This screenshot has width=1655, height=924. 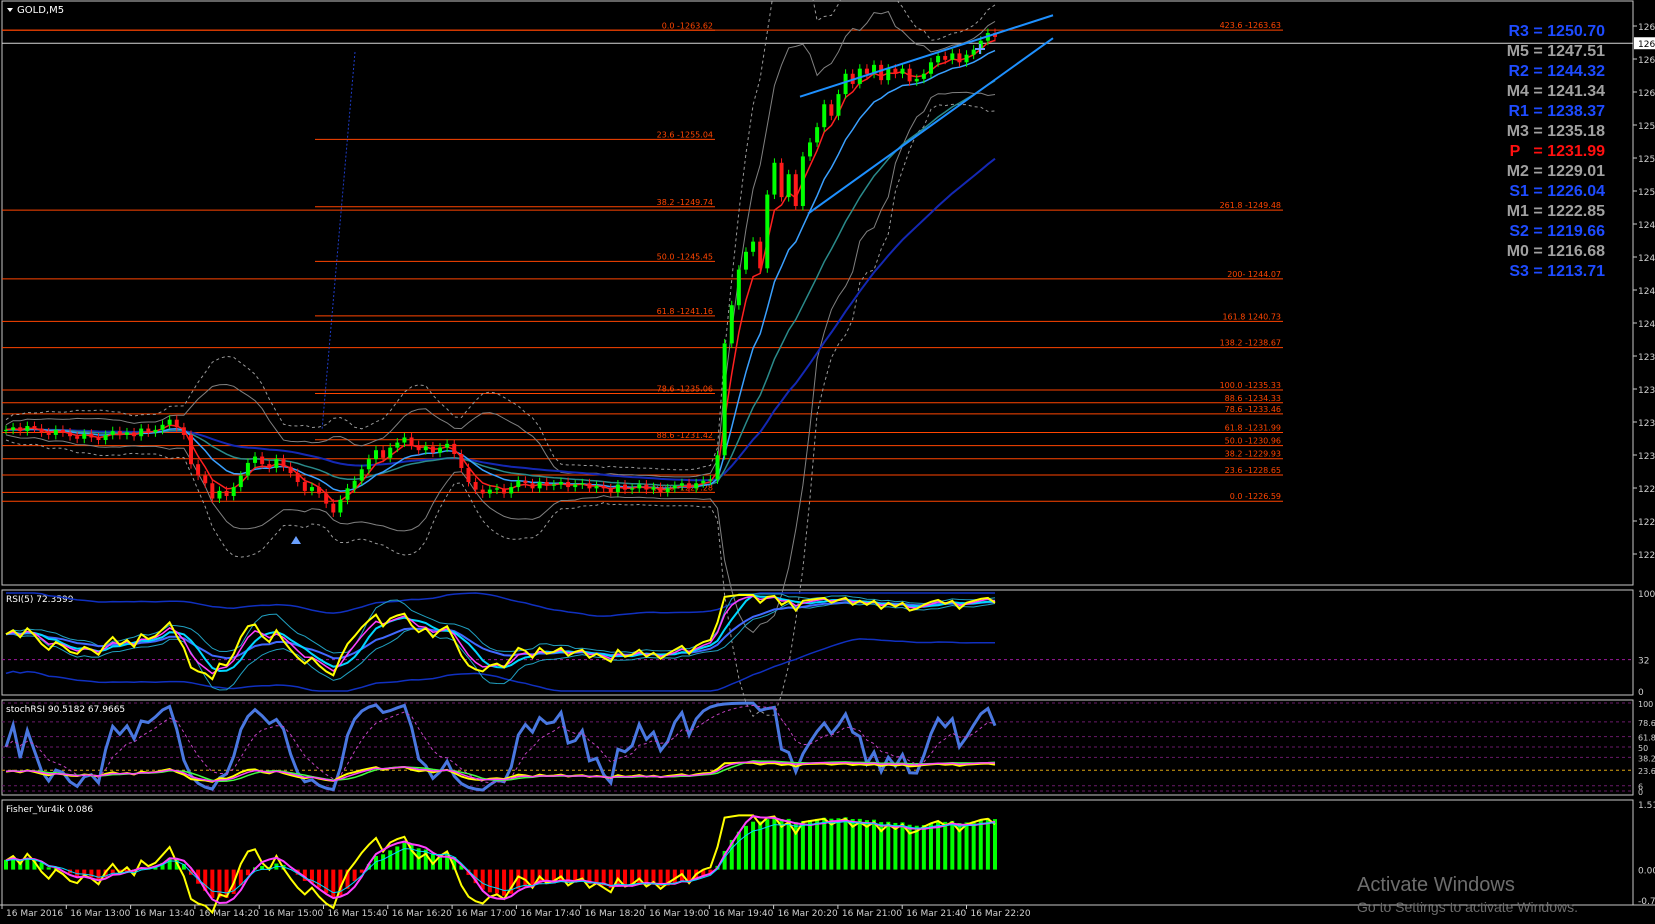 I want to click on fisher-panel: Fisher_Yur4ik 0.086, so click(x=500, y=859).